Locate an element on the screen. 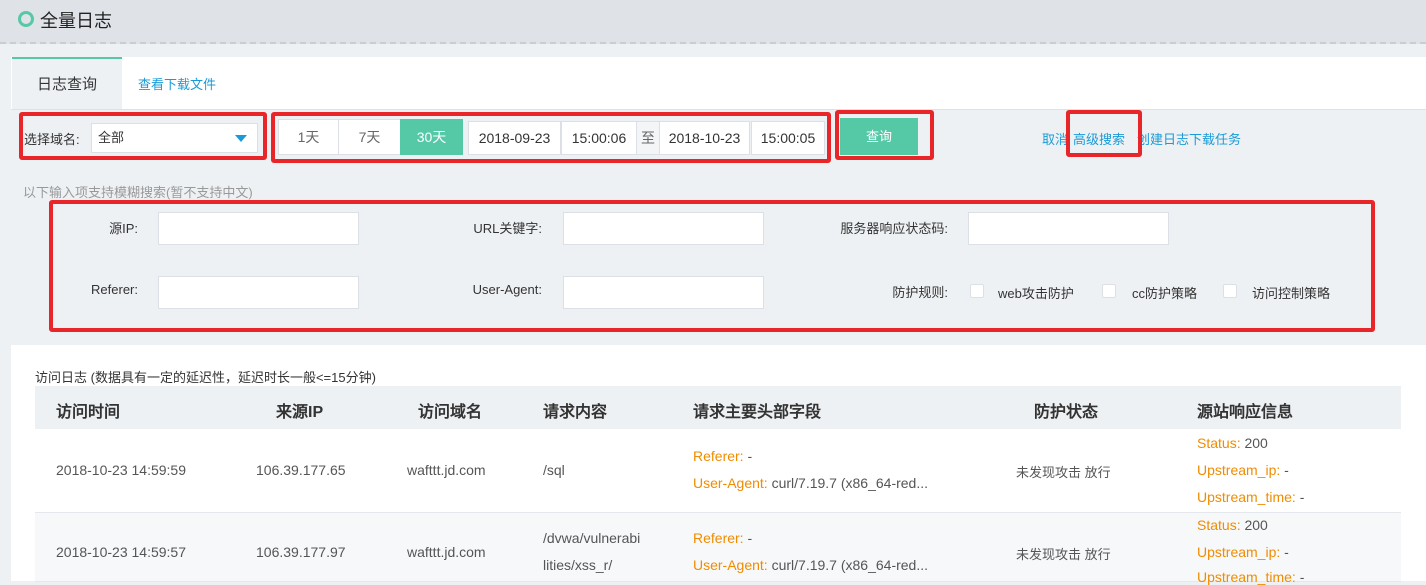 Image resolution: width=1426 pixels, height=585 pixels. page-title: 全量日志 is located at coordinates (76, 21).